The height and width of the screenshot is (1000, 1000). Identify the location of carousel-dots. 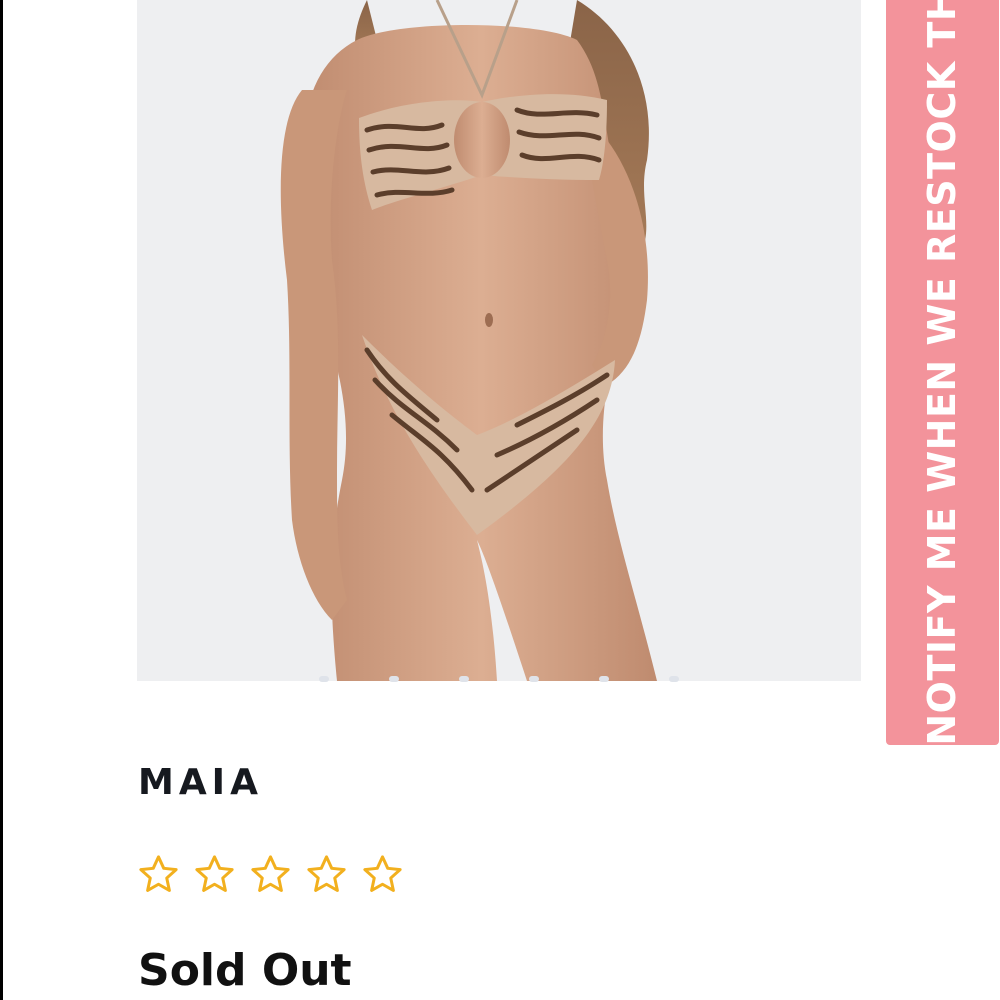
(499, 680).